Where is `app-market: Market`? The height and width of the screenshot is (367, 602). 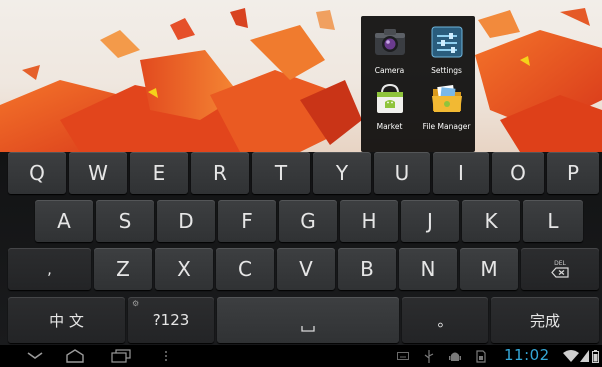
app-market: Market is located at coordinates (389, 105).